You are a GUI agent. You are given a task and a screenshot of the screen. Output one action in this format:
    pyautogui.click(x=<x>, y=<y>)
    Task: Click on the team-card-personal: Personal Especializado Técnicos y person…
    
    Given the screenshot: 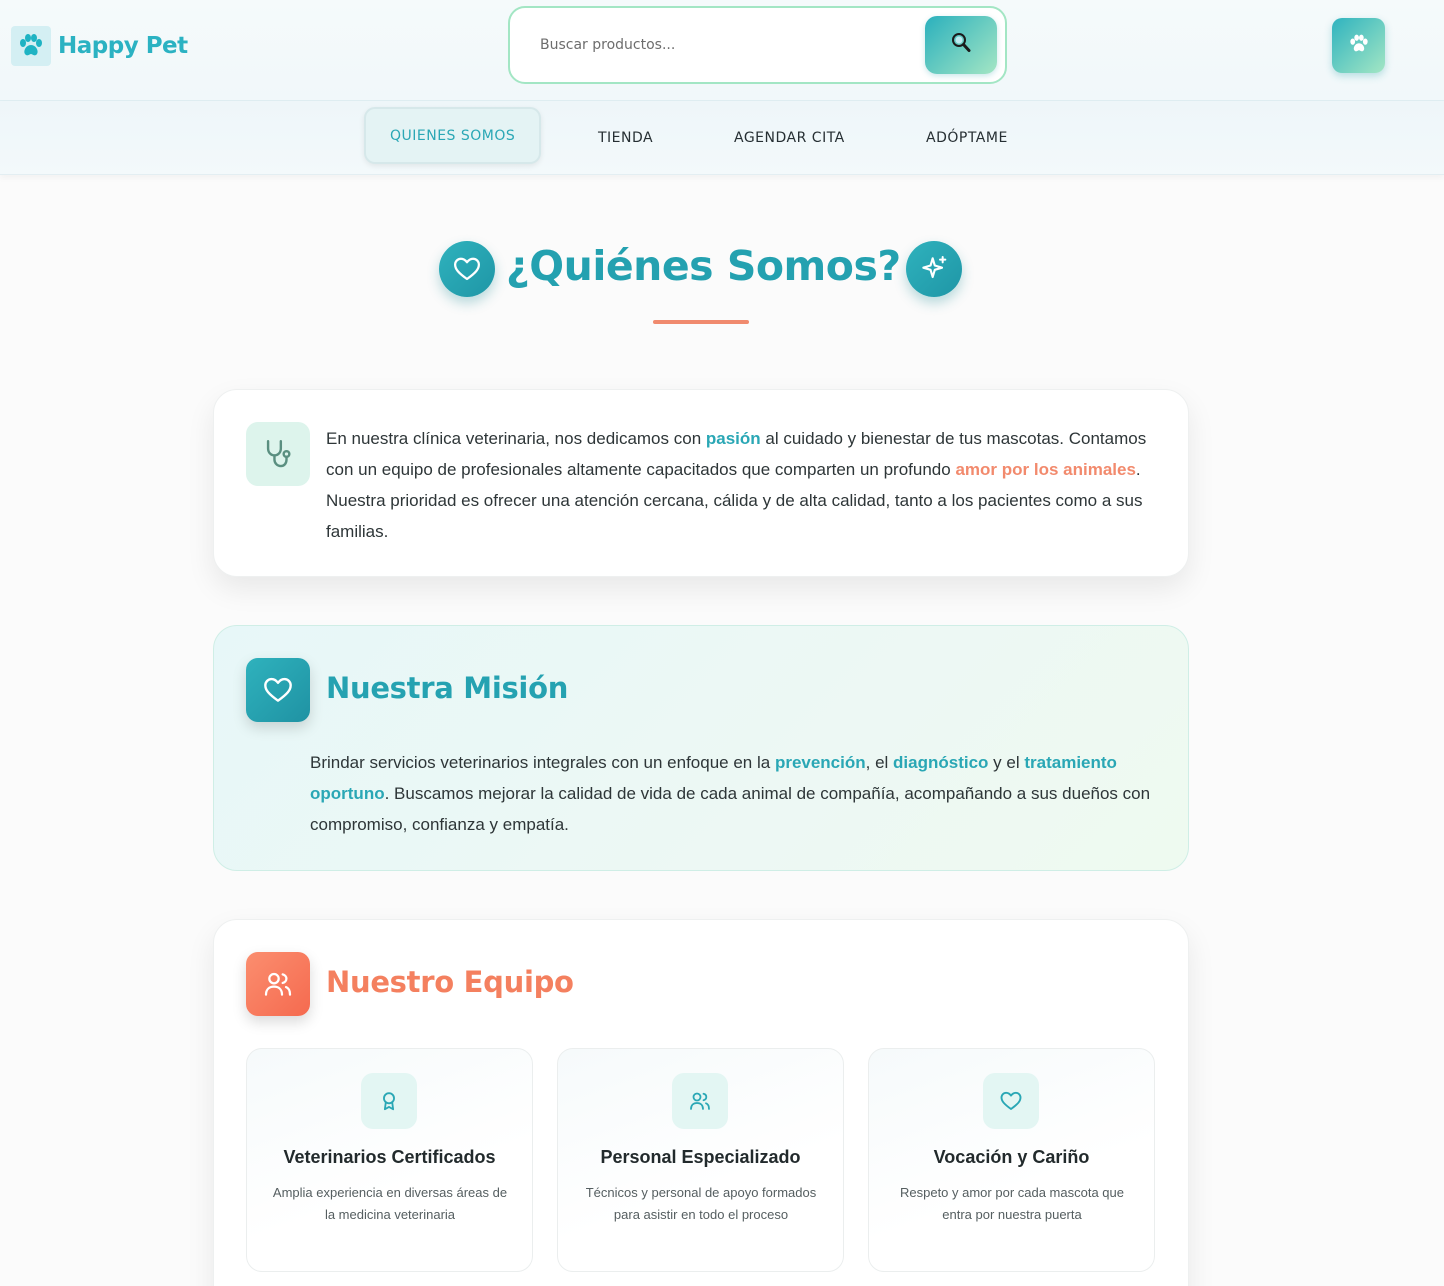 What is the action you would take?
    pyautogui.click(x=700, y=1160)
    